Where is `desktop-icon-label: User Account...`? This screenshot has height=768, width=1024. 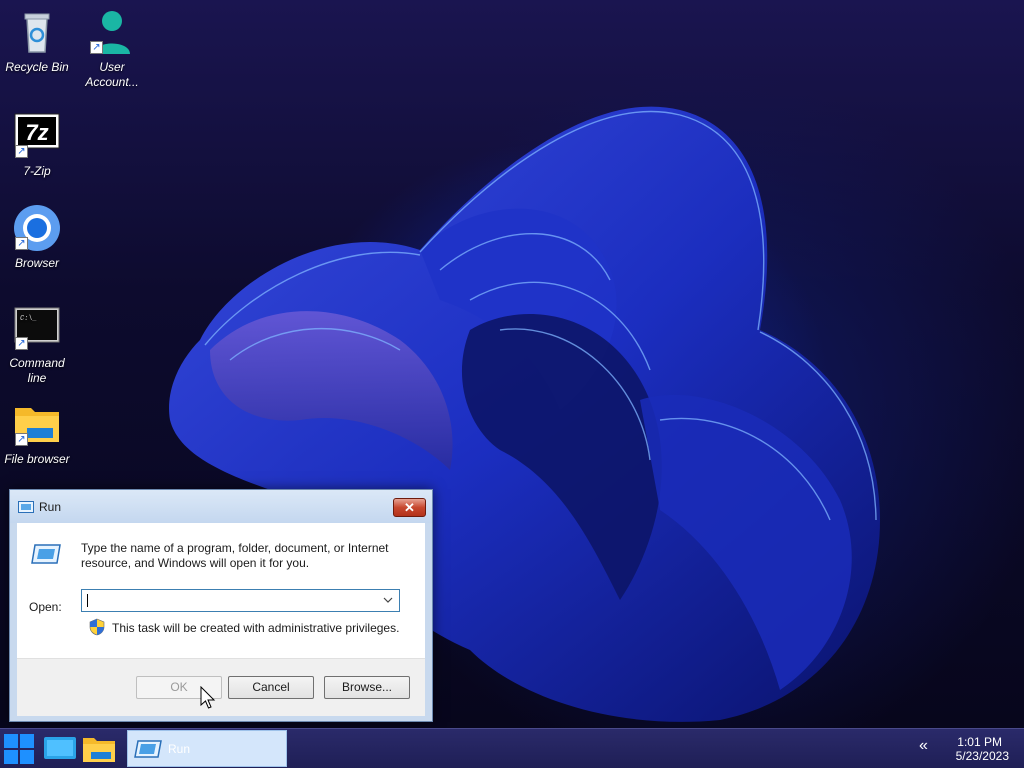
desktop-icon-label: User Account... is located at coordinates (112, 74).